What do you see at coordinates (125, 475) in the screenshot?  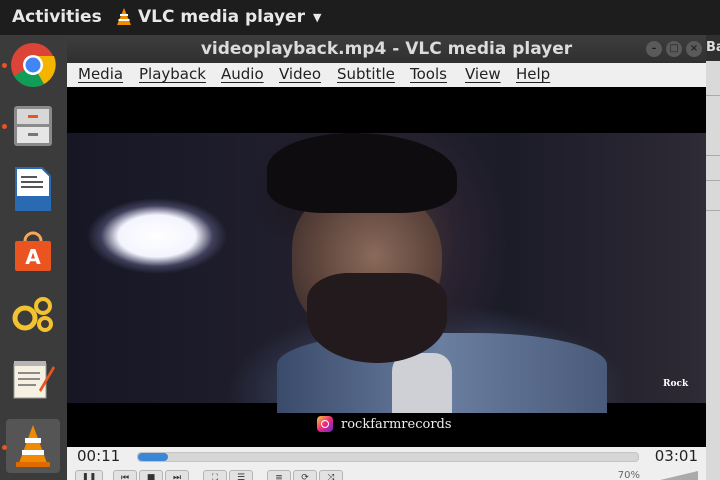 I see `previous-button: ⏮` at bounding box center [125, 475].